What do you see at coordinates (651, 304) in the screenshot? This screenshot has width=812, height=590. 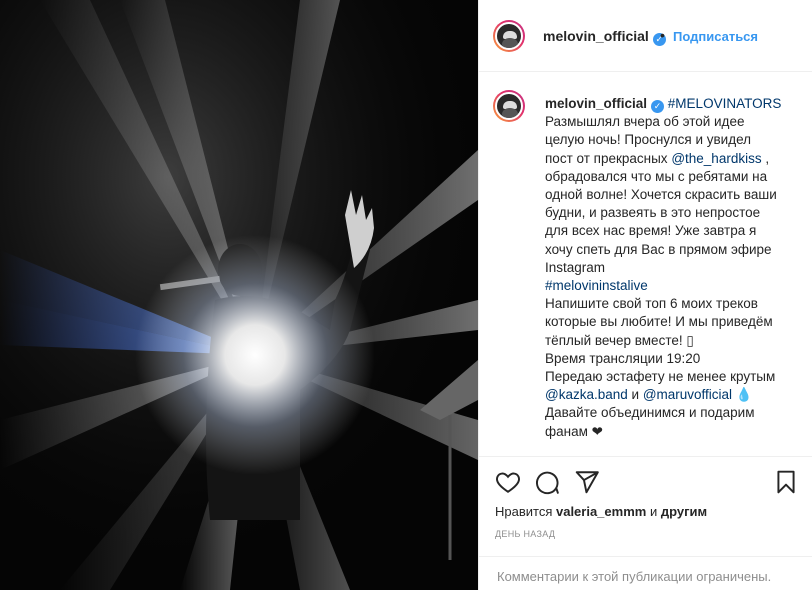 I see `caption-line: Напишите свой топ 6 моих треков` at bounding box center [651, 304].